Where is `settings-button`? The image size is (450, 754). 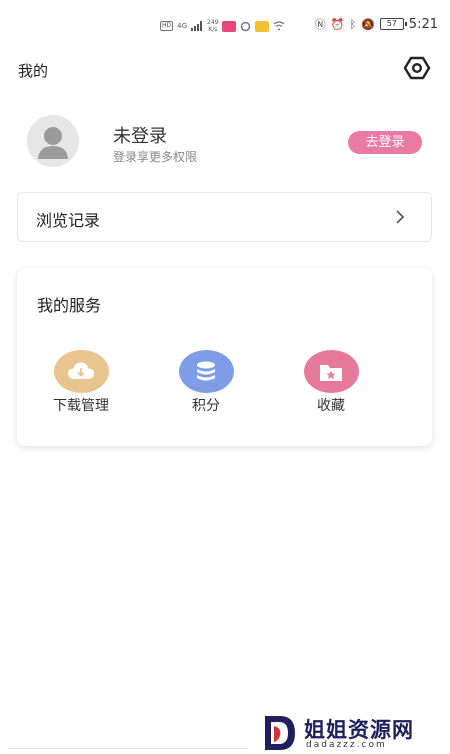 settings-button is located at coordinates (417, 68).